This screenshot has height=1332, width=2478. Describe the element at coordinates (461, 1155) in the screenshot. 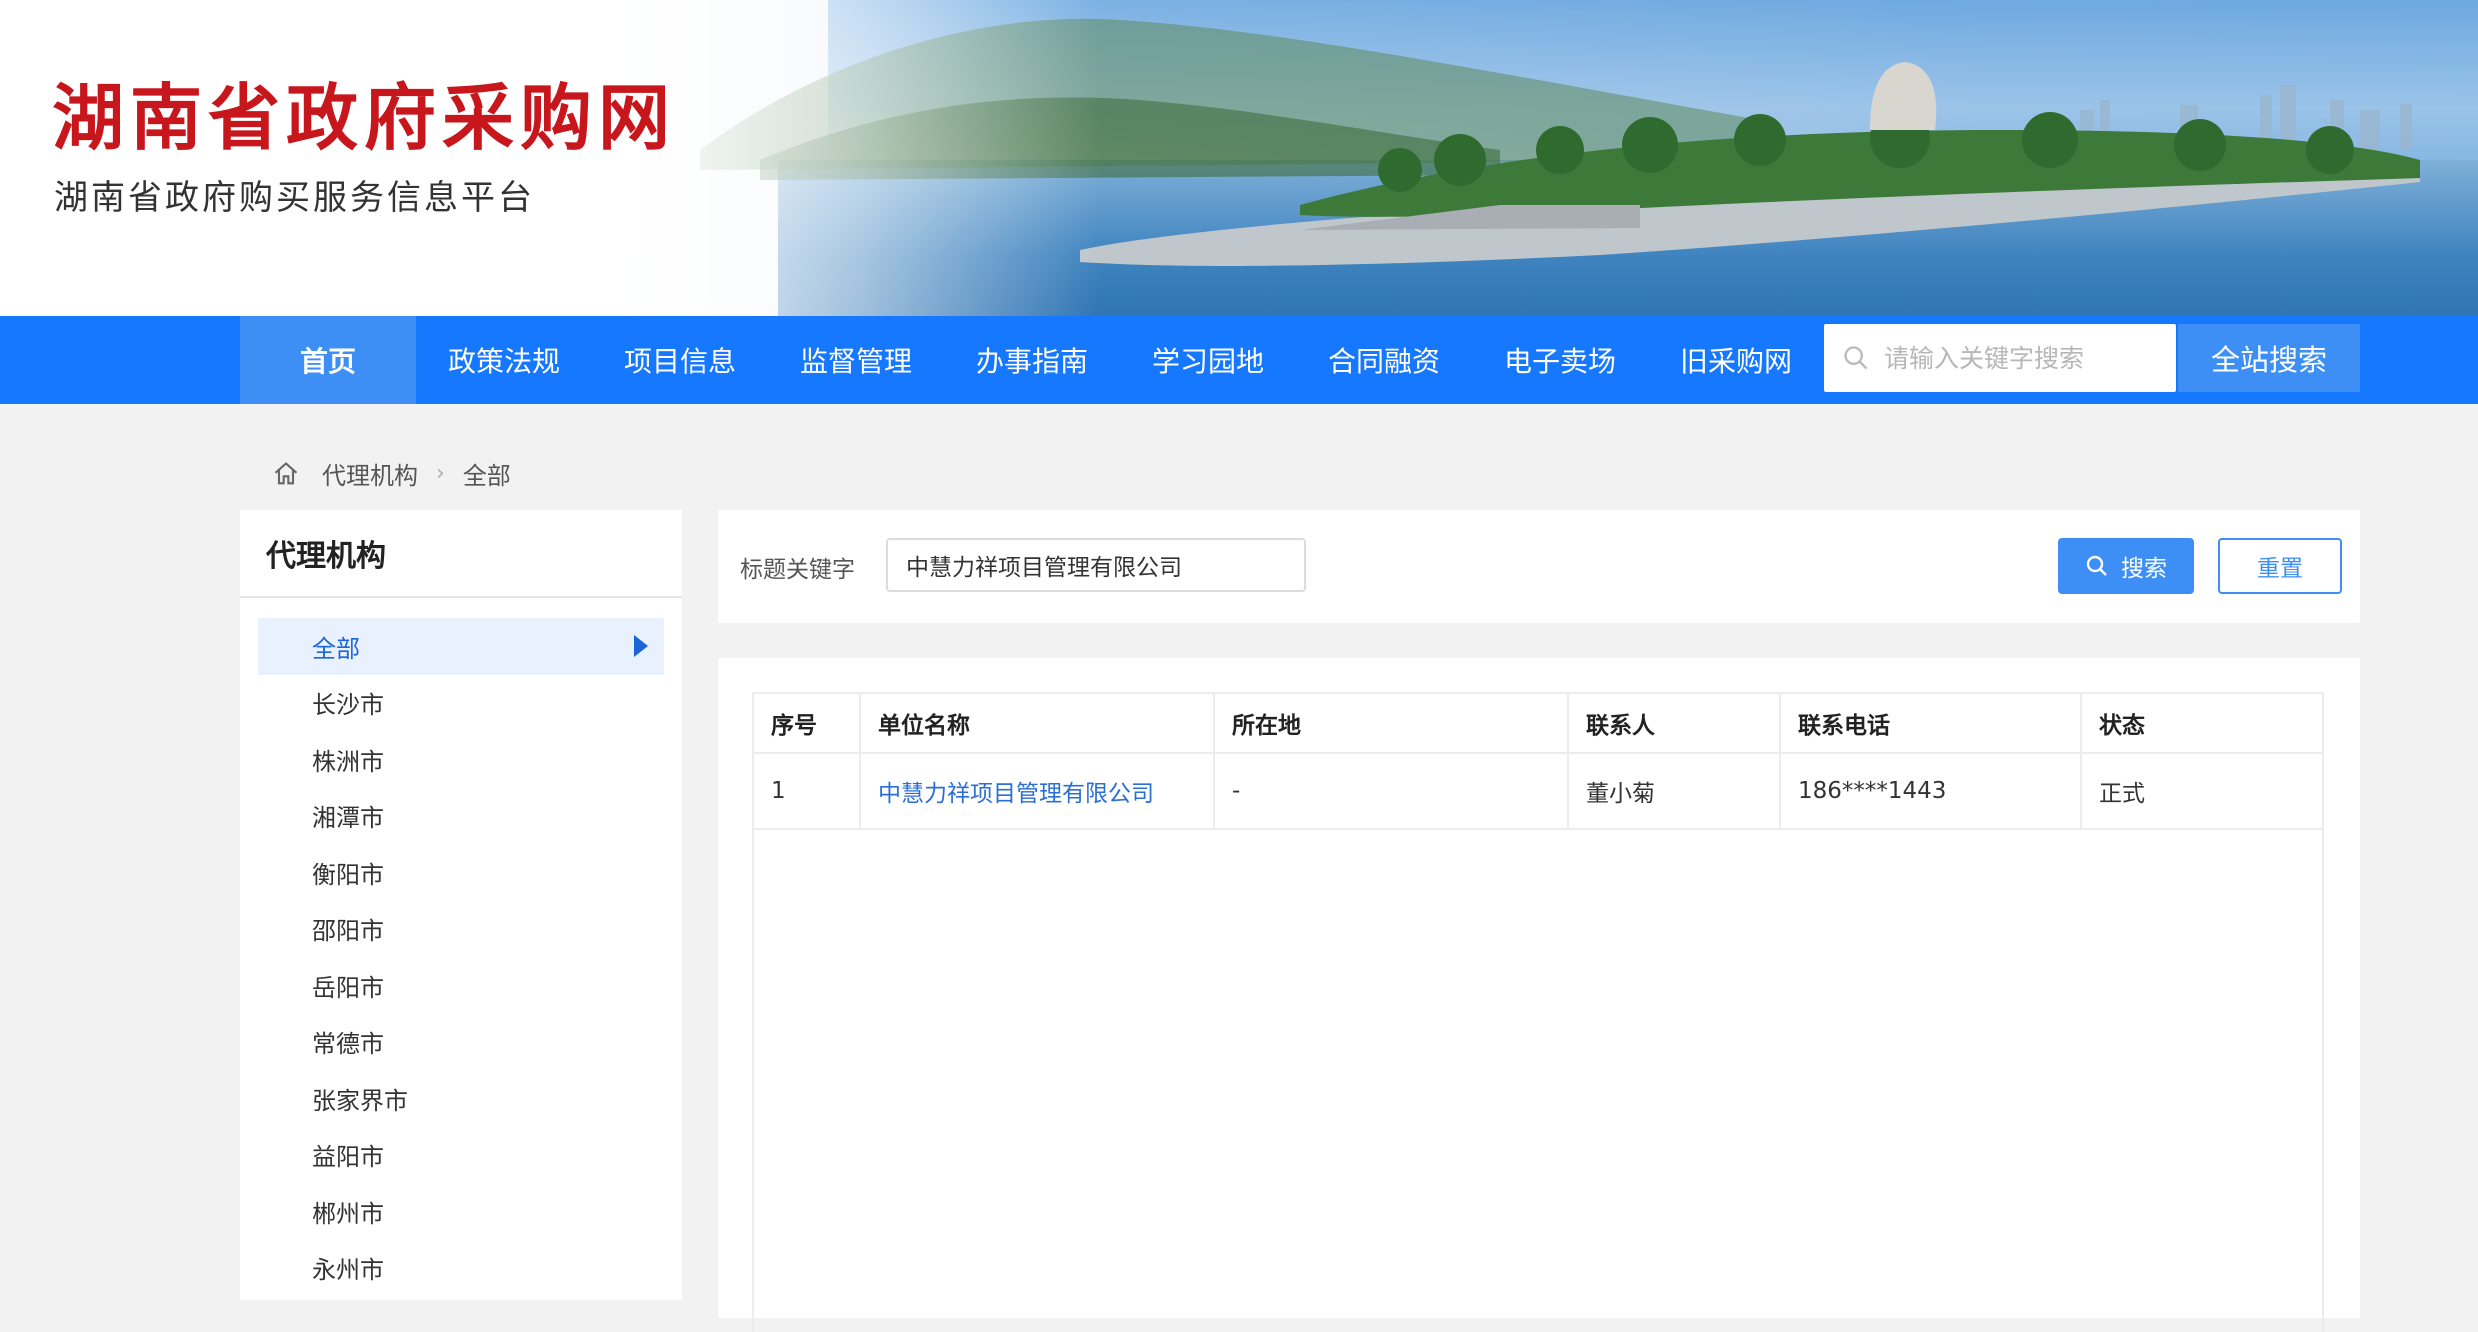

I see `sidebar-item-region: 益阳市` at that location.